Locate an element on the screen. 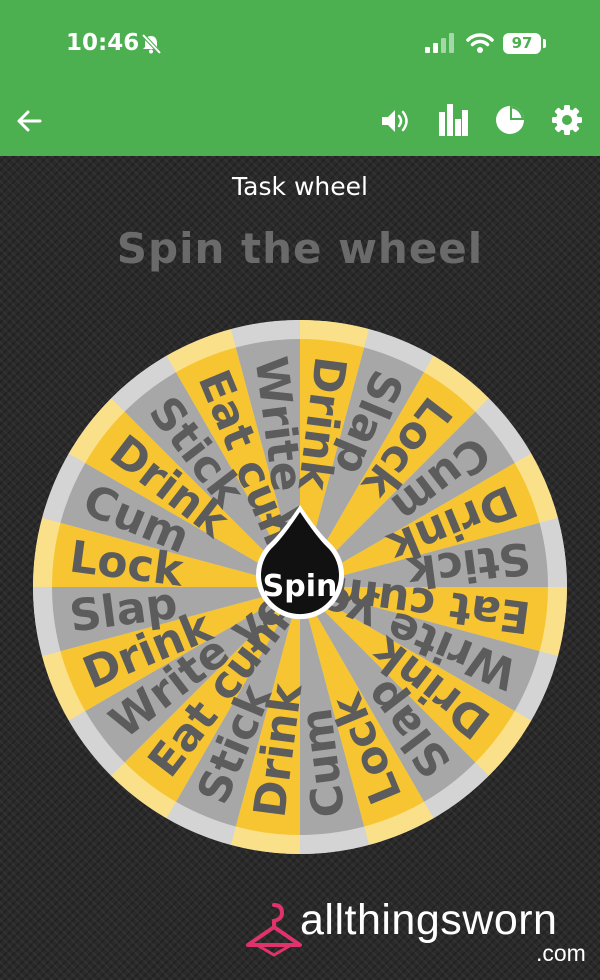  bell-muted-icon is located at coordinates (151, 44).